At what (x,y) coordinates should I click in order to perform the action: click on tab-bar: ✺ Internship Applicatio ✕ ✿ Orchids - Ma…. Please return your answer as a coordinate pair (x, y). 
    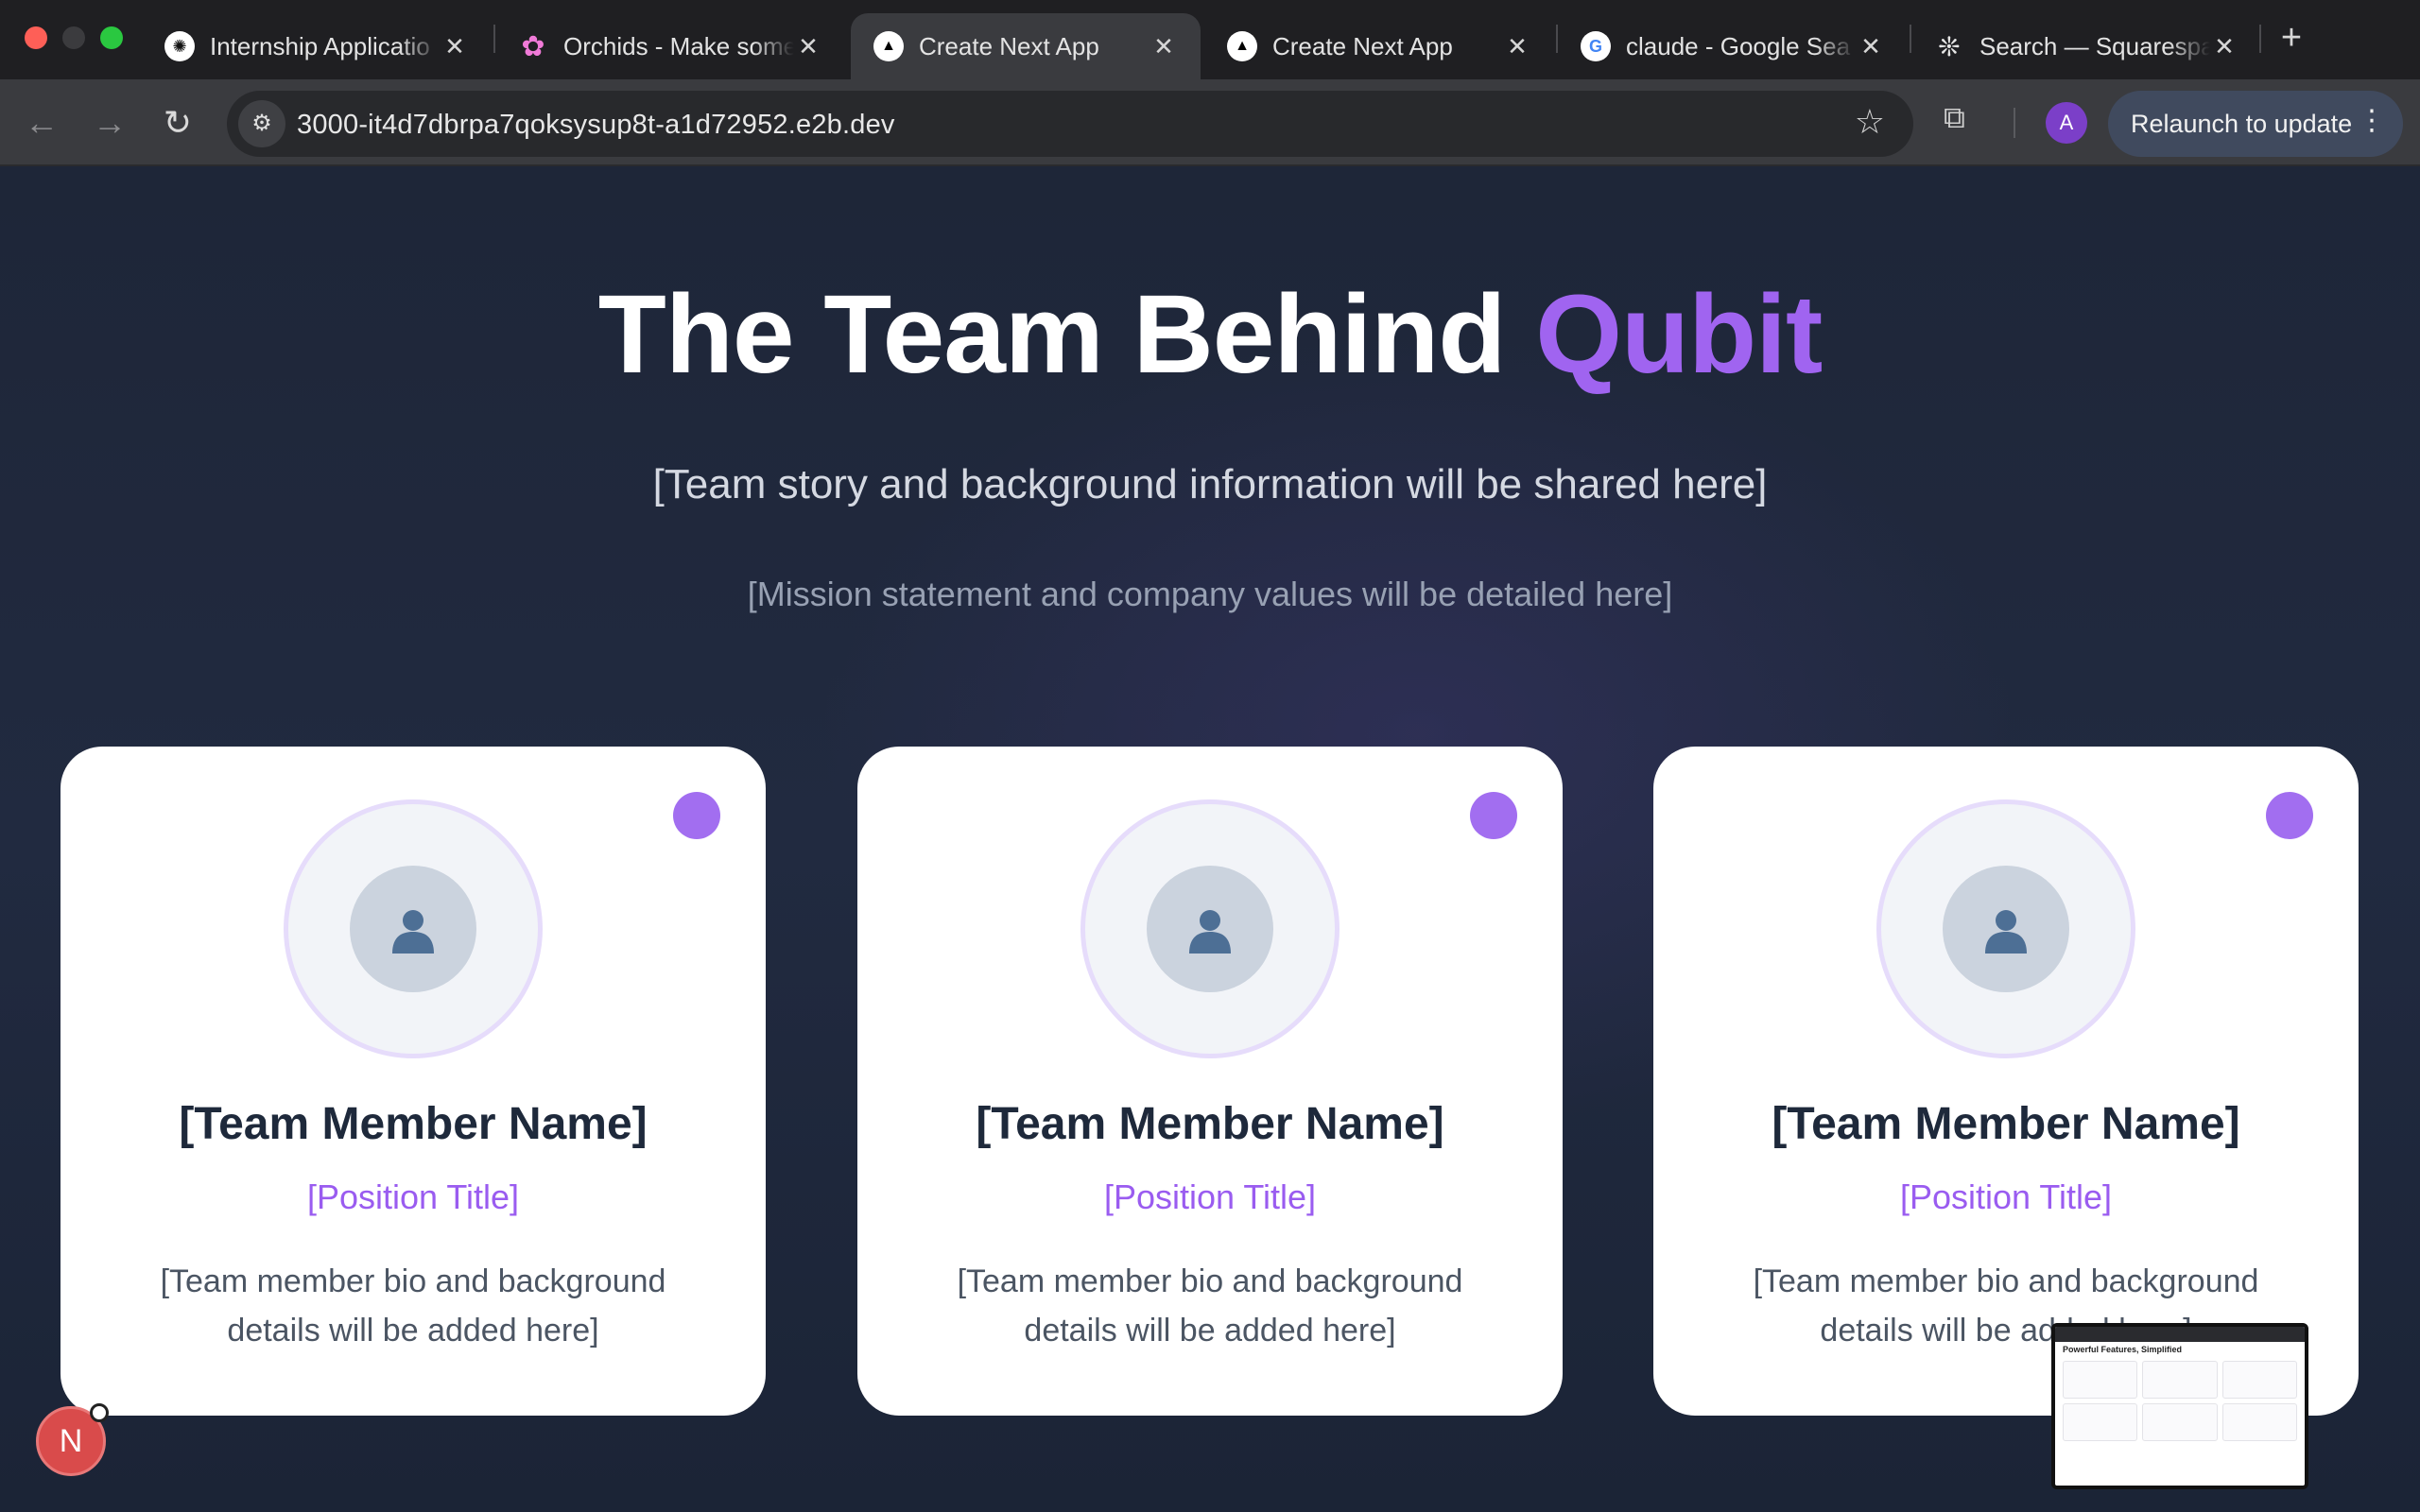
    Looking at the image, I should click on (1210, 39).